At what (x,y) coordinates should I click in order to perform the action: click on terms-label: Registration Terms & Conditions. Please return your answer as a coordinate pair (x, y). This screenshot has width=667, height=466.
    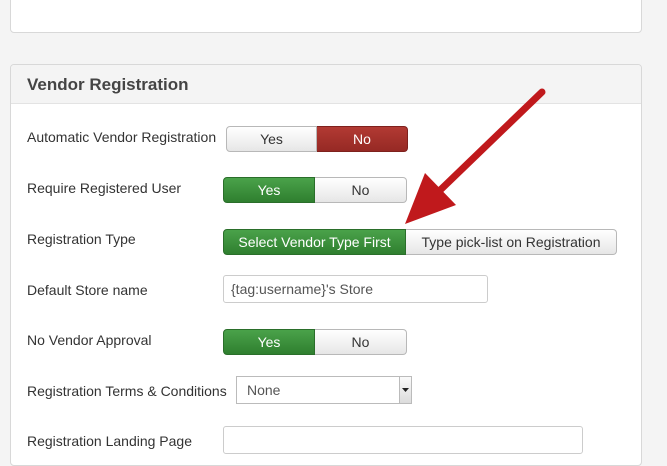
    Looking at the image, I should click on (127, 391).